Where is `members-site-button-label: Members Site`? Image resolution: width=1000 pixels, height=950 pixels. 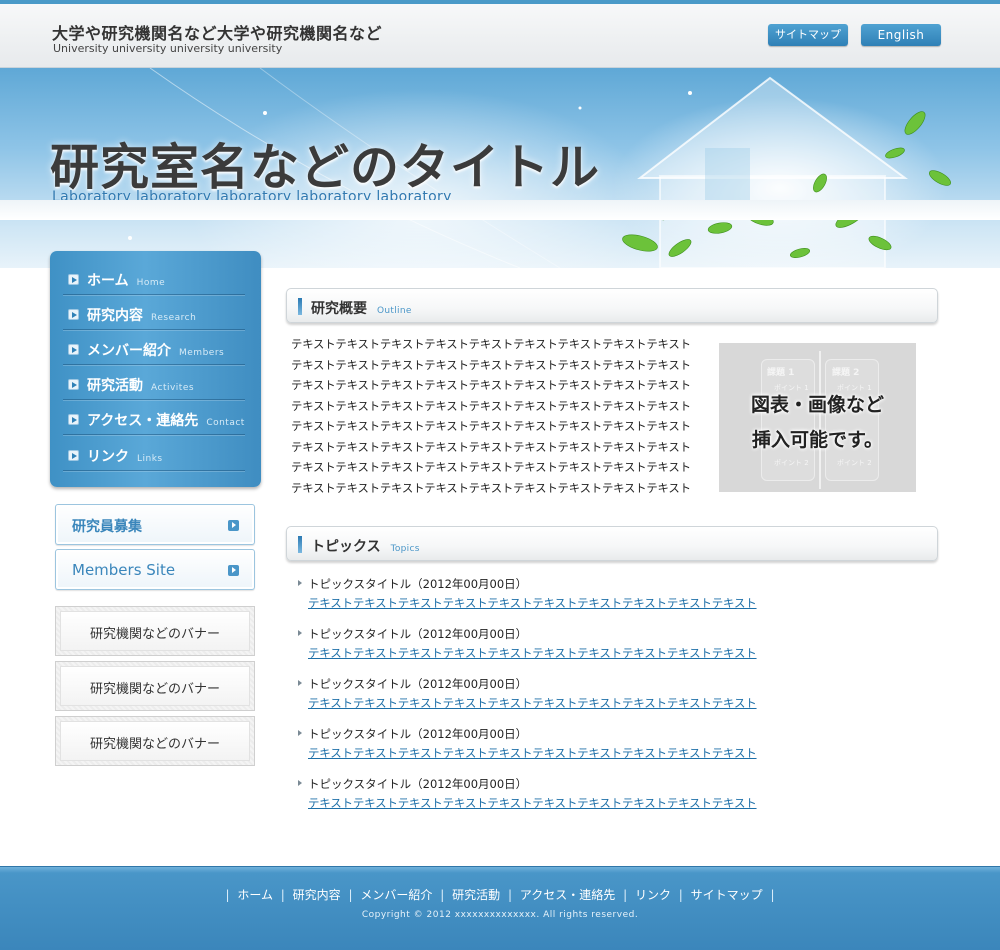
members-site-button-label: Members Site is located at coordinates (124, 570).